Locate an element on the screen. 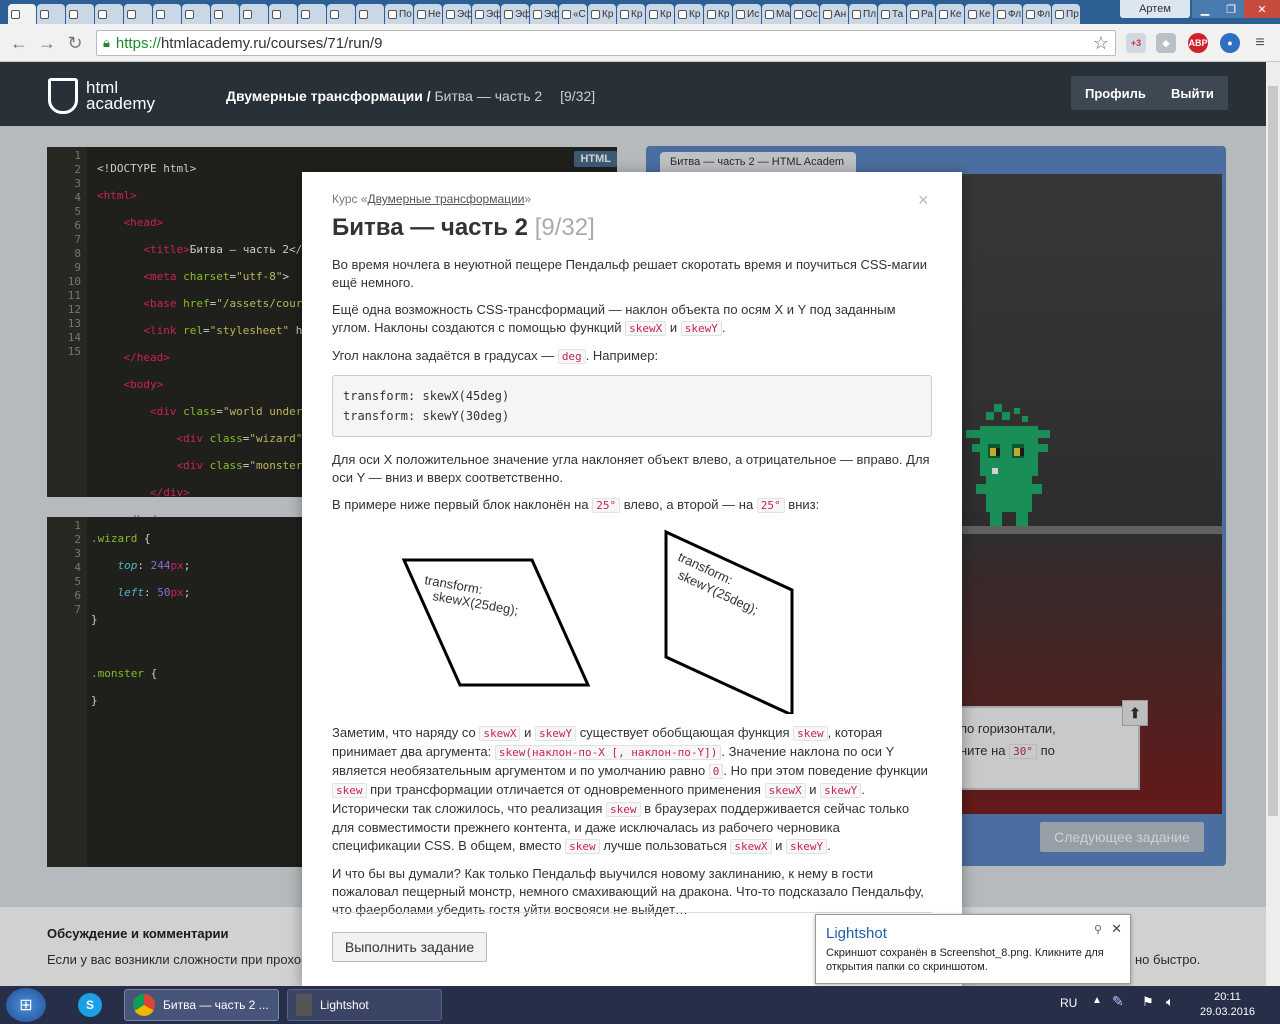 This screenshot has width=1280, height=1024. browser-tab: Ос is located at coordinates (805, 14).